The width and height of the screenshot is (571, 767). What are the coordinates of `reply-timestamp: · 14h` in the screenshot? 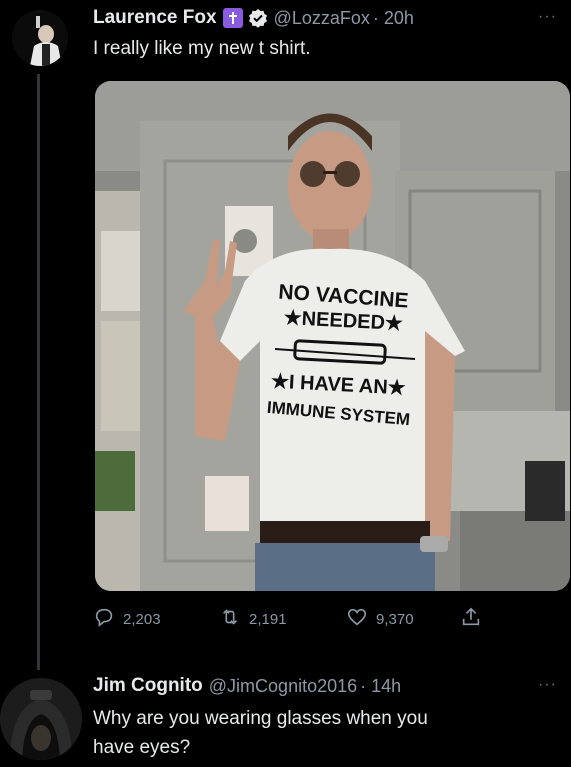 It's located at (380, 686).